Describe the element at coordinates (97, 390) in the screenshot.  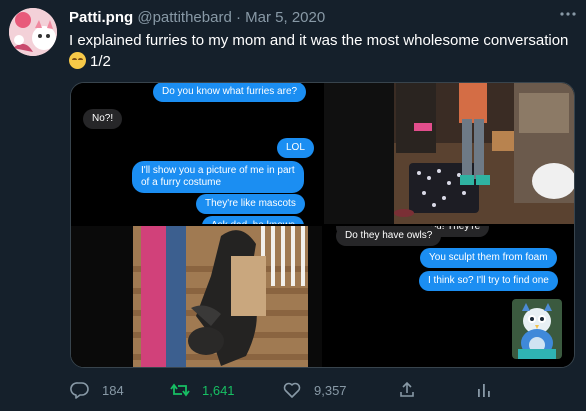
I see `reply-action: 184` at that location.